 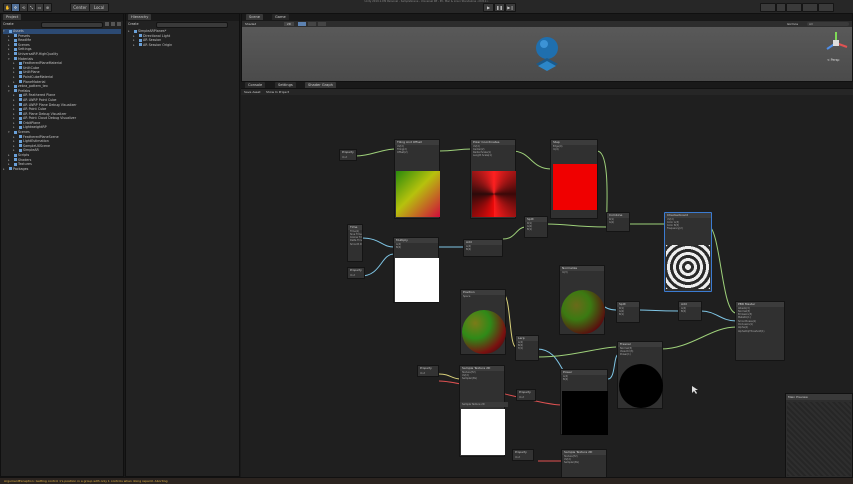 I want to click on cloud-icon, so click(x=781, y=7).